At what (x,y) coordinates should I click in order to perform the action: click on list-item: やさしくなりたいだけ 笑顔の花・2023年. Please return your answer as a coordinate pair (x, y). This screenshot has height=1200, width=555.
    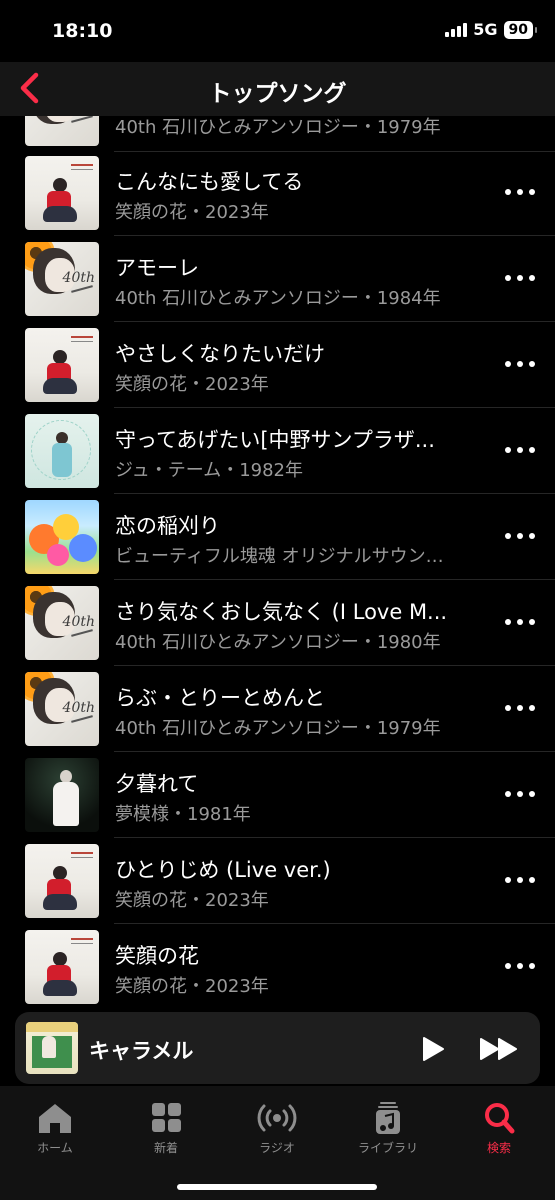
    Looking at the image, I should click on (277, 365).